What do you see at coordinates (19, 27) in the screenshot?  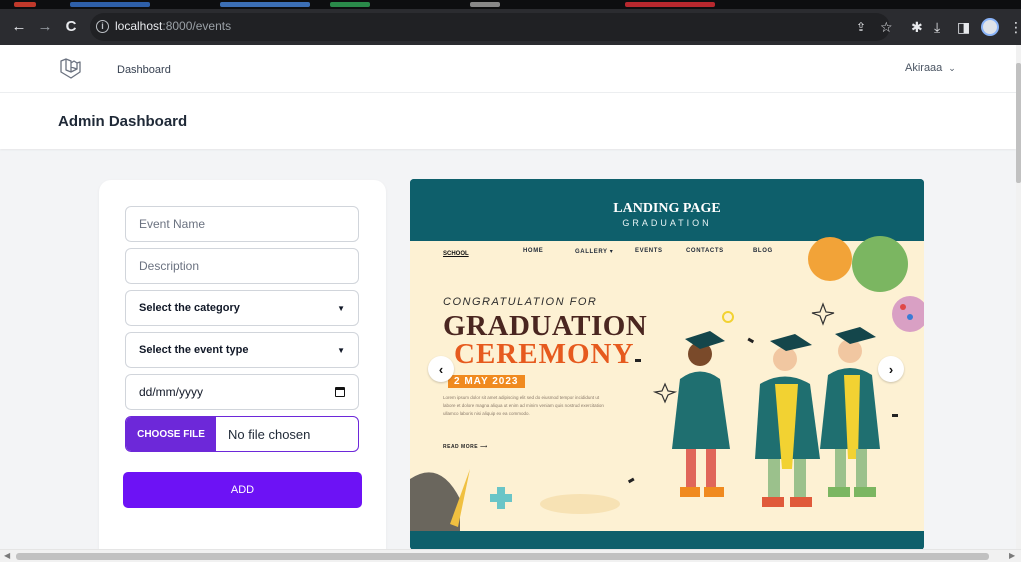 I see `back-icon: ←` at bounding box center [19, 27].